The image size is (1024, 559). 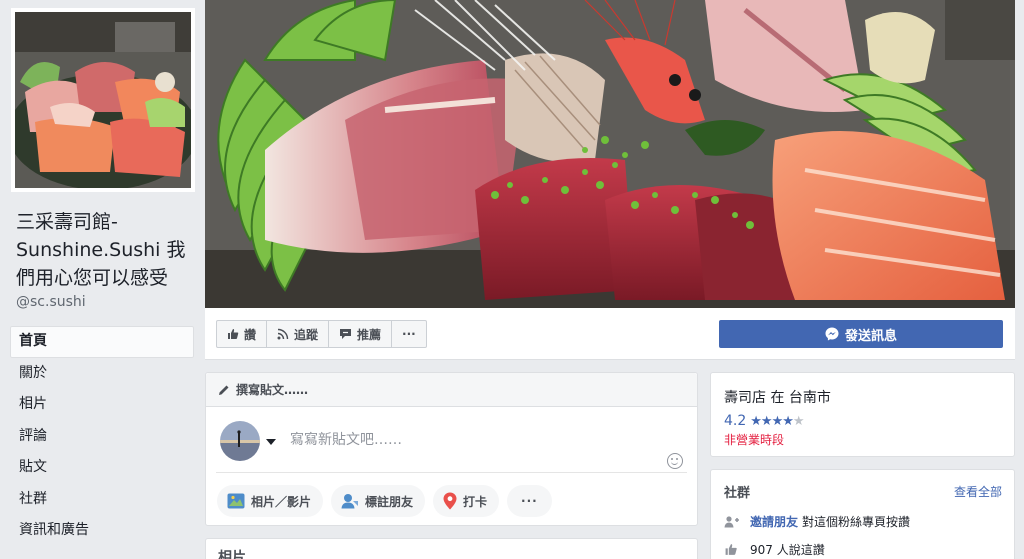 I want to click on composer-more-button: ···, so click(x=529, y=501).